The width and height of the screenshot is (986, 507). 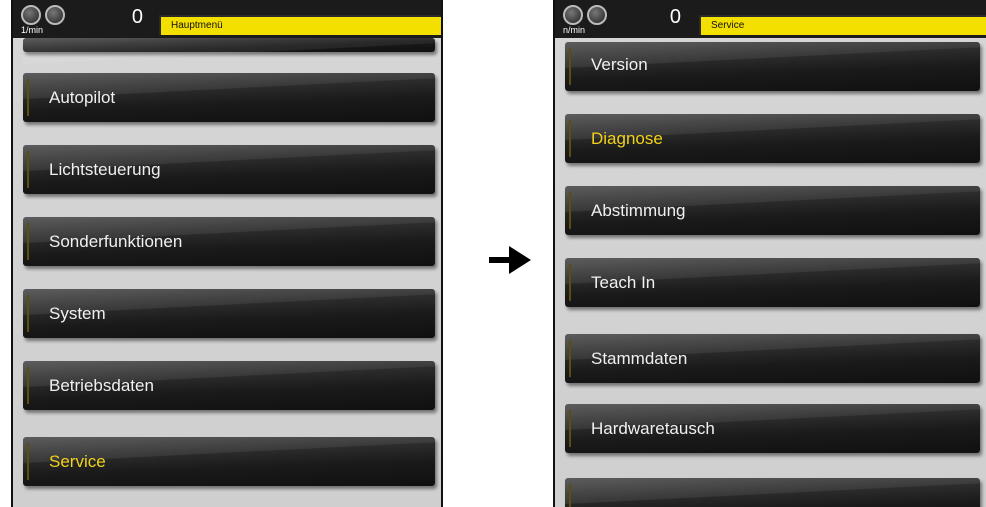 What do you see at coordinates (105, 169) in the screenshot?
I see `menu-item-label: Lichtsteuerung` at bounding box center [105, 169].